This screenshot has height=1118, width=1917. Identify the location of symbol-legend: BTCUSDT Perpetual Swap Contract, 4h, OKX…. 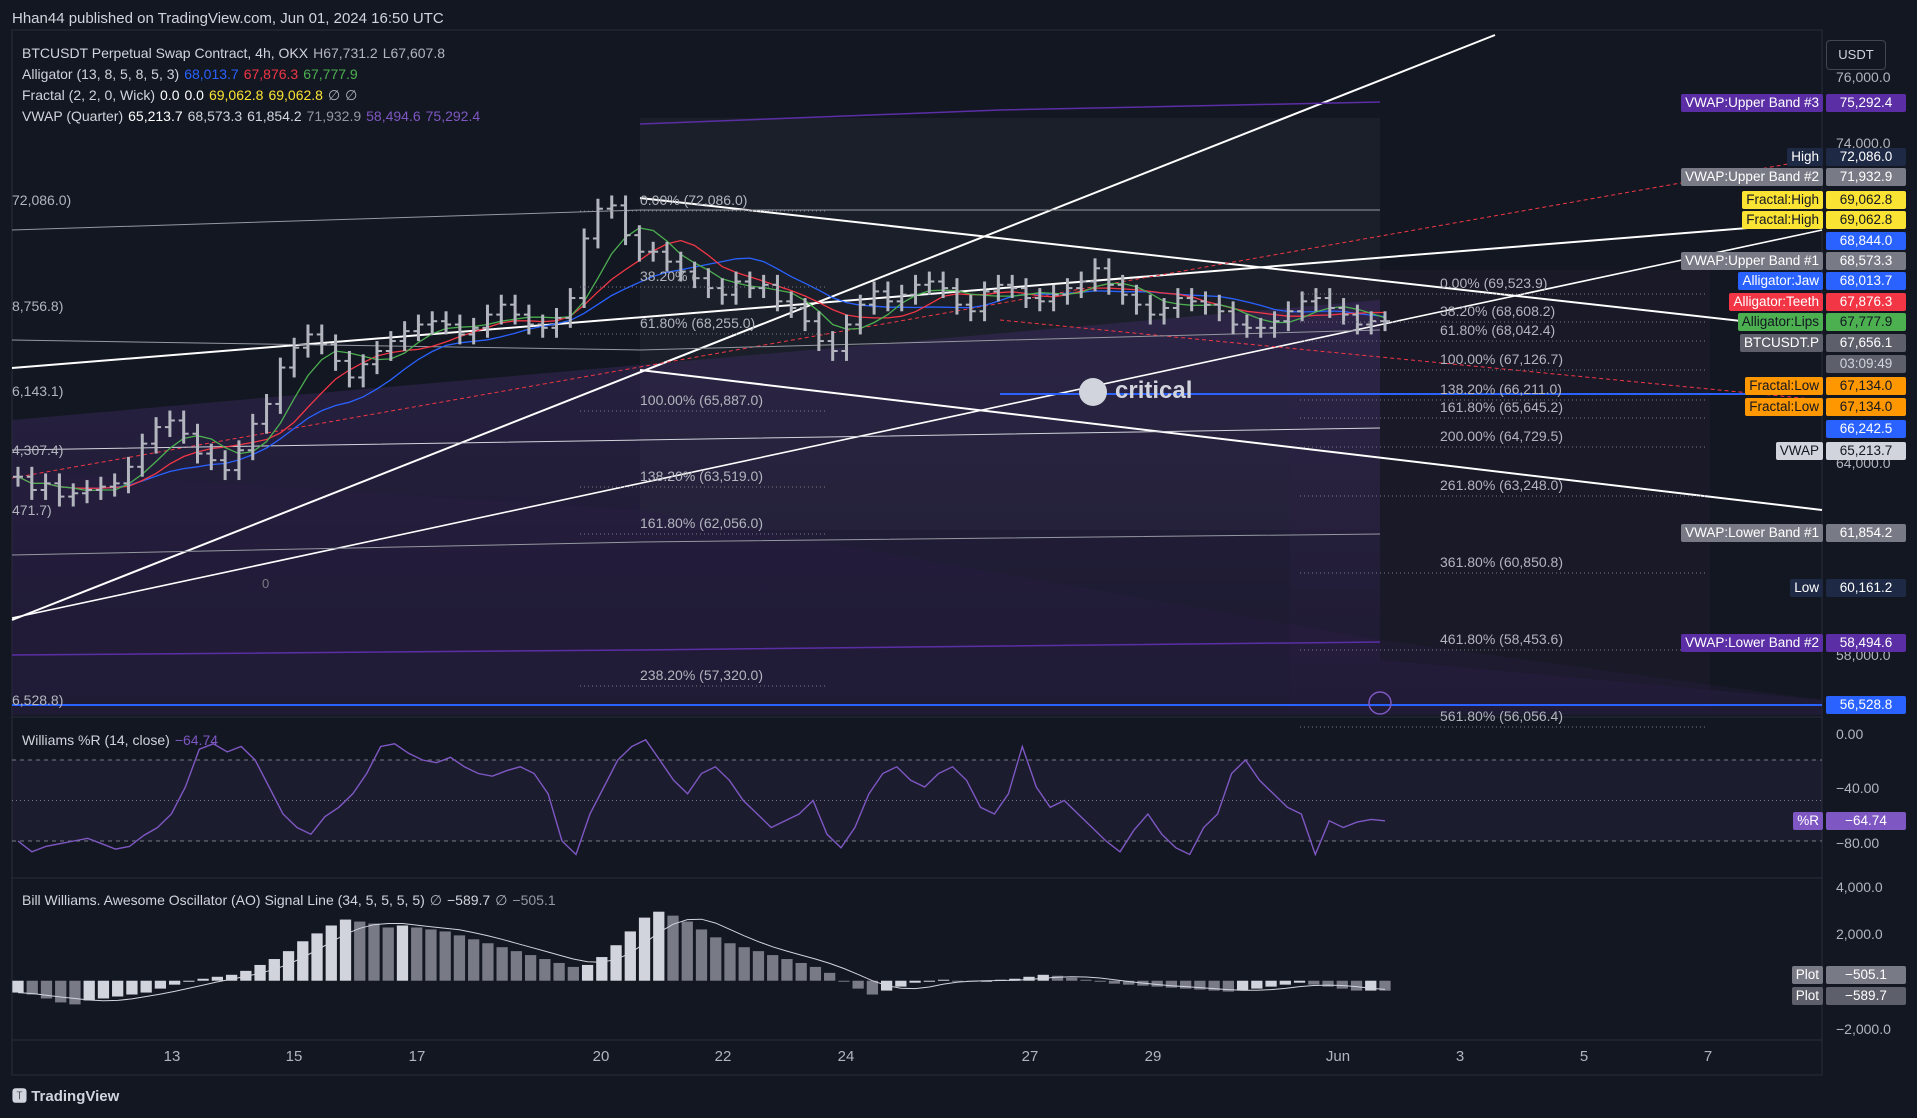
(236, 53).